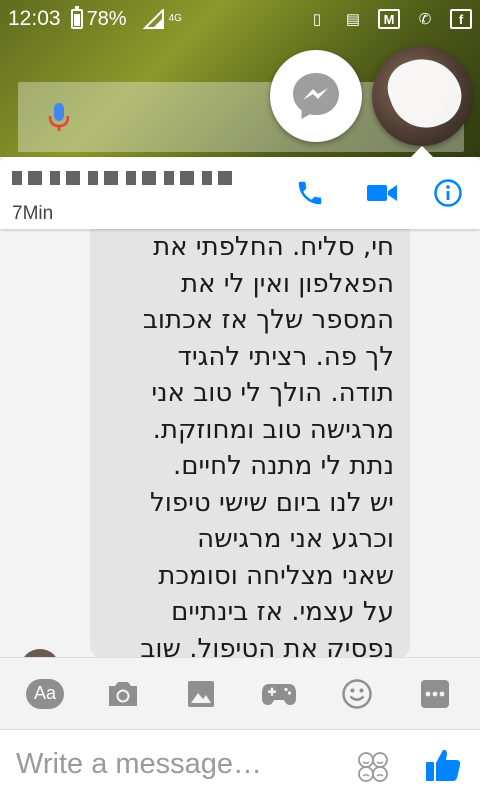 Image resolution: width=480 pixels, height=800 pixels. I want to click on composer-toolbar: Aa, so click(240, 693).